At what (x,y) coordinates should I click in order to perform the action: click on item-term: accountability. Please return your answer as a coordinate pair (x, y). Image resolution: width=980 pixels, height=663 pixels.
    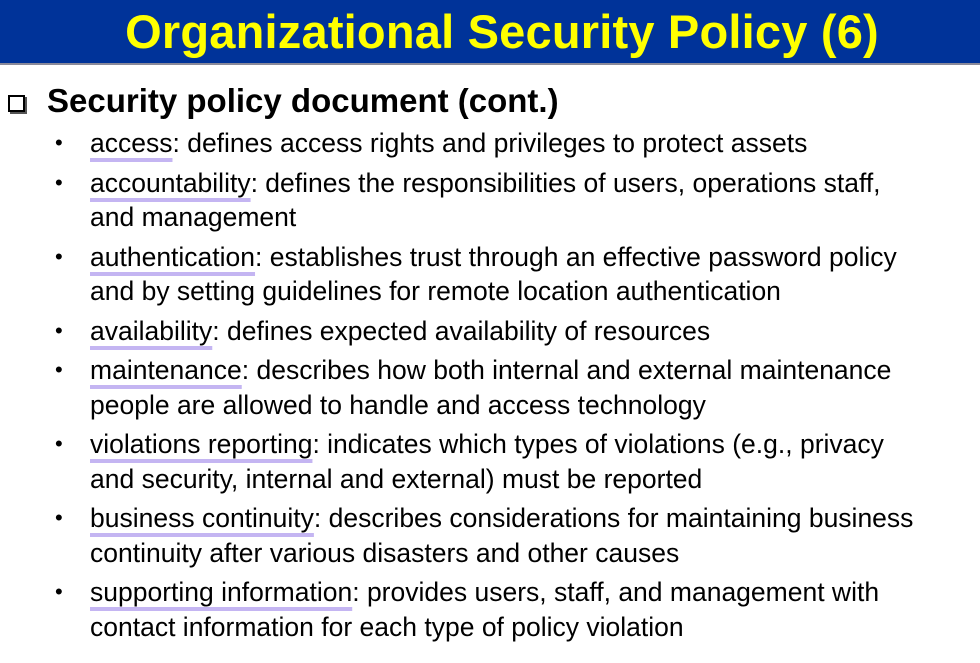
    Looking at the image, I should click on (170, 182).